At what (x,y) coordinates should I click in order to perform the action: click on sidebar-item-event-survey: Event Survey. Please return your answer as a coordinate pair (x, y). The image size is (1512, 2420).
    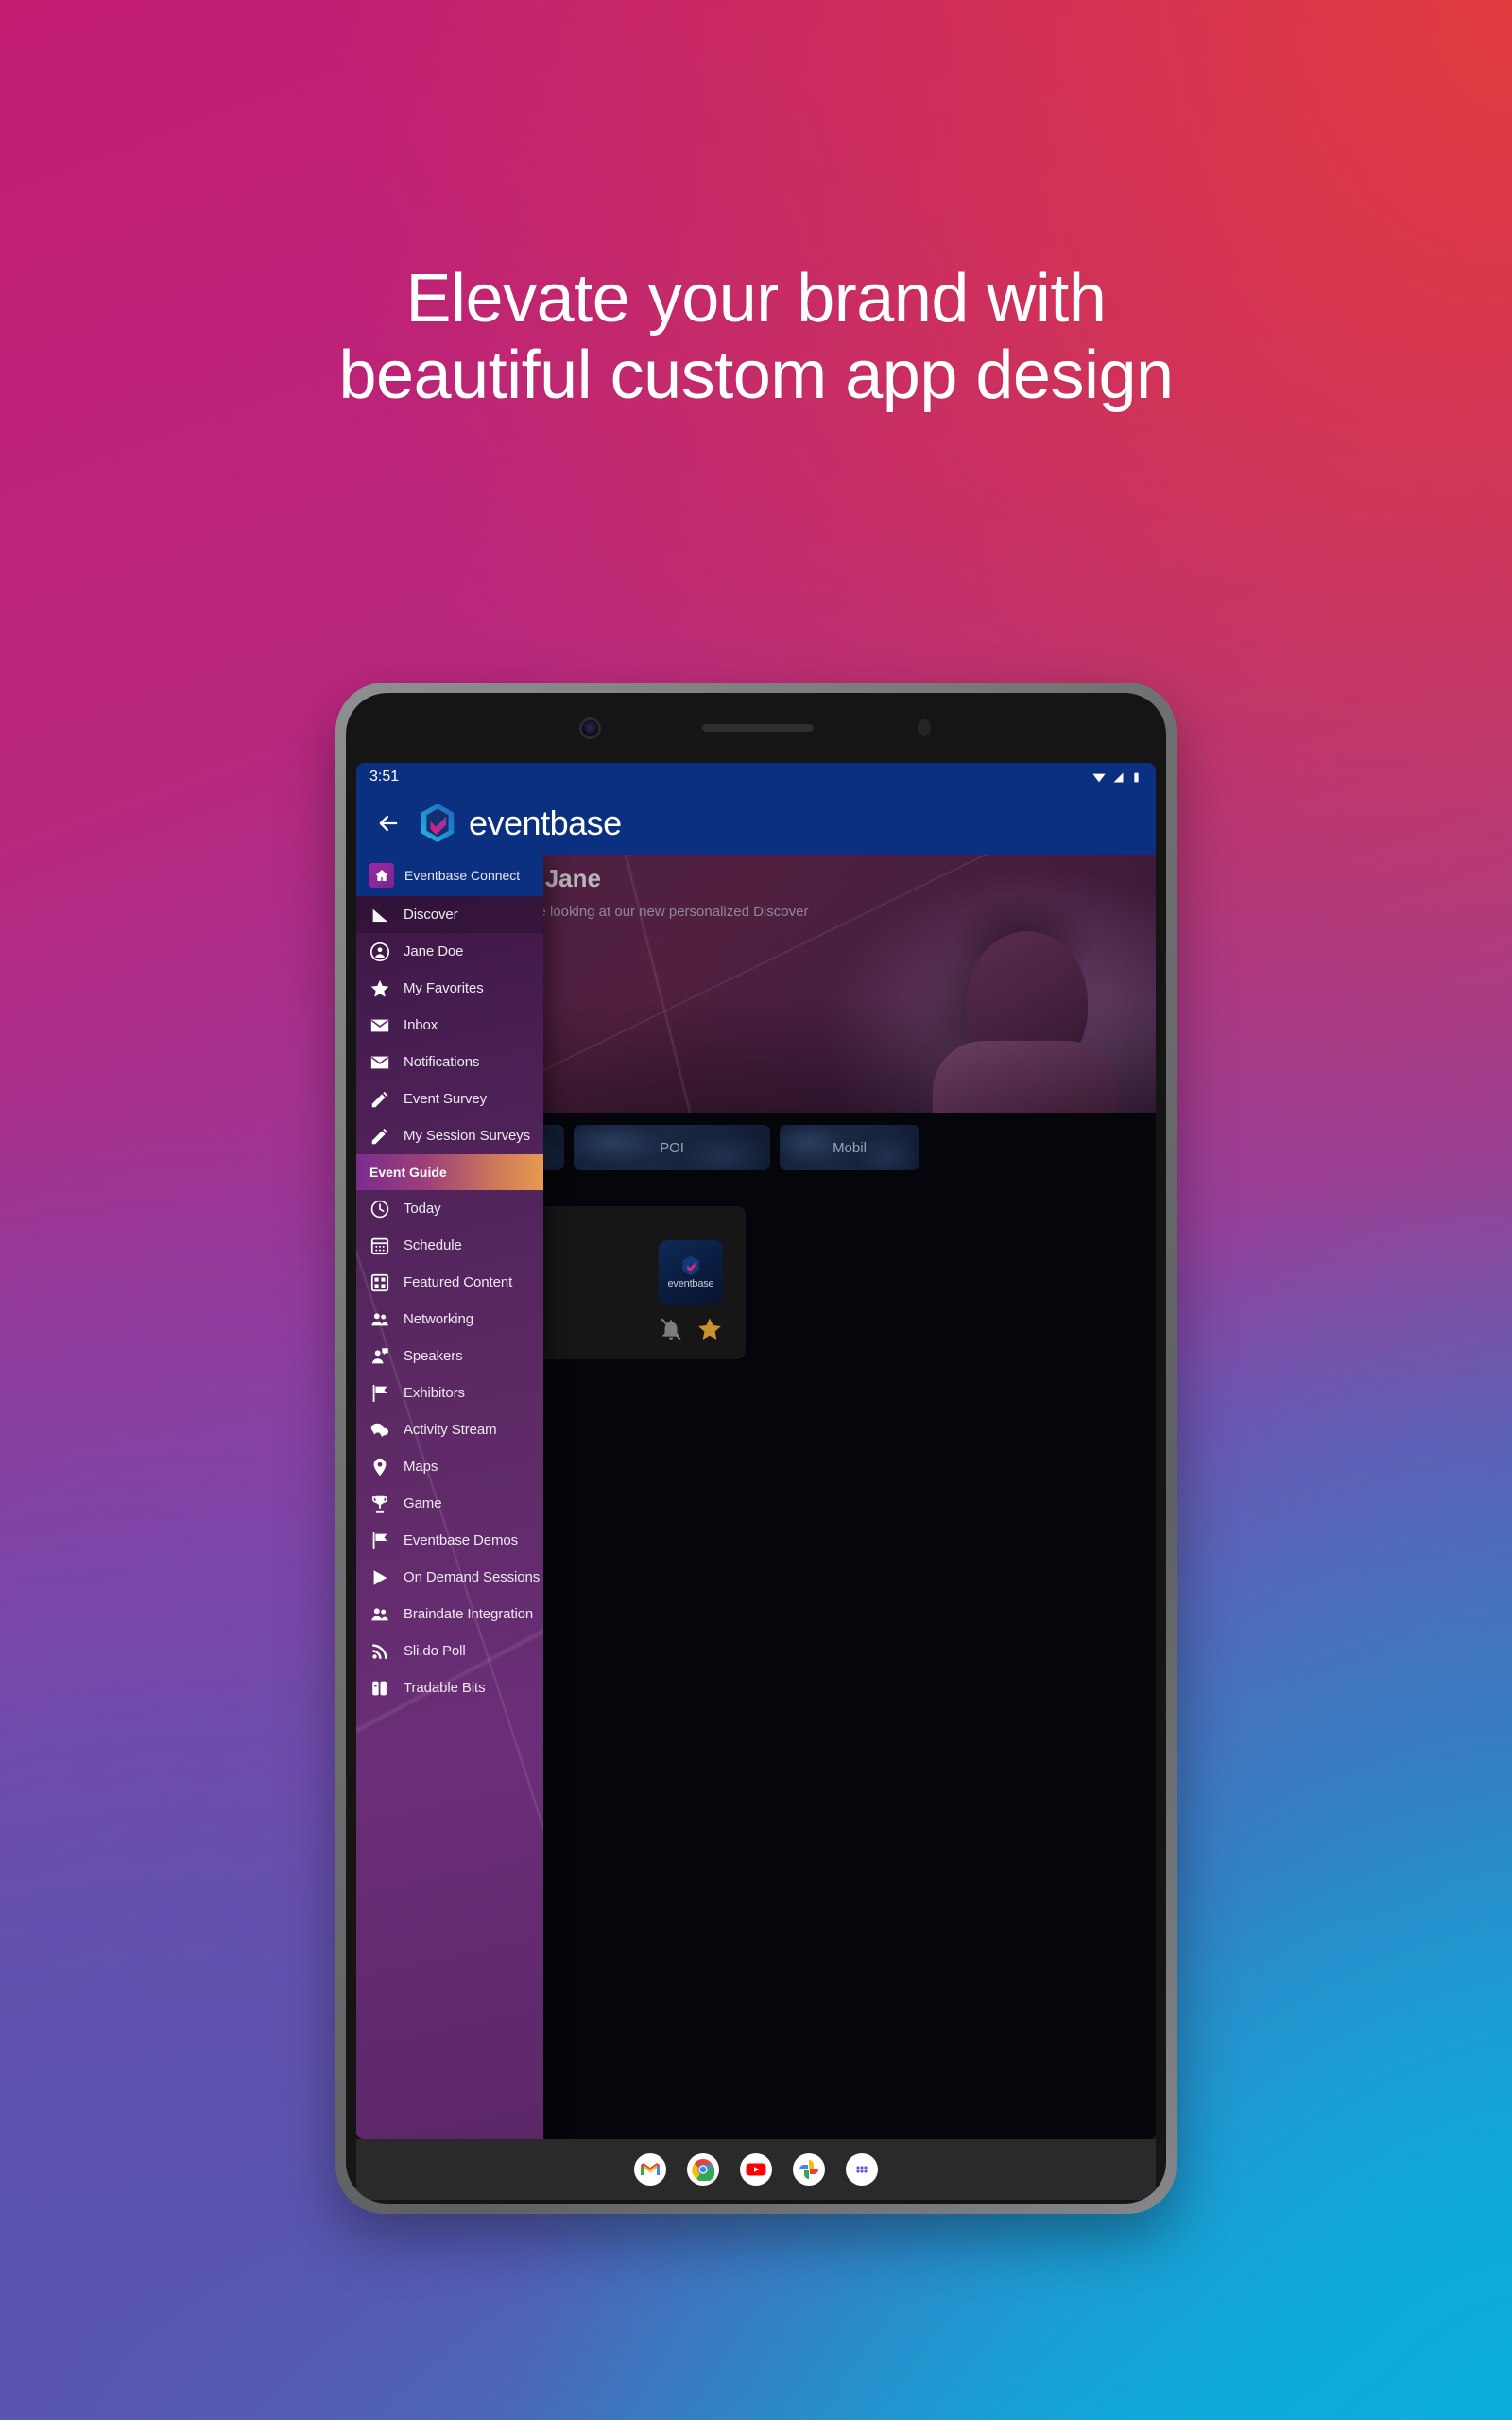
    Looking at the image, I should click on (449, 1098).